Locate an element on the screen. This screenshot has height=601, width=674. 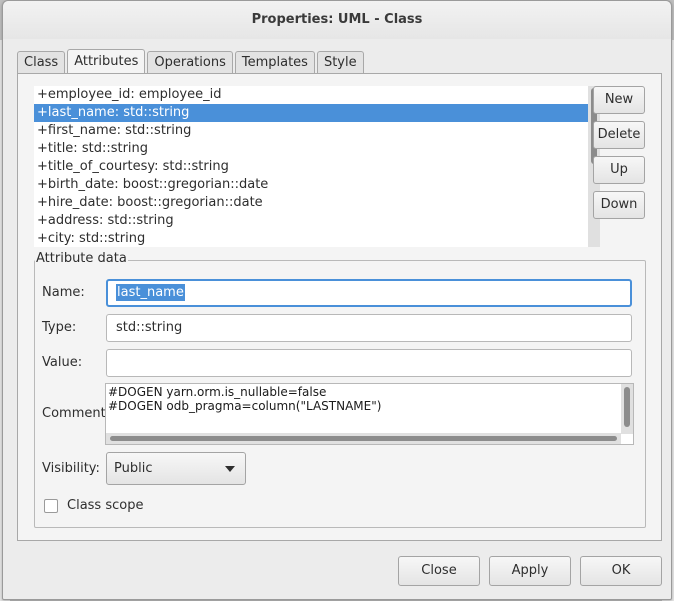
attribute-list-item-selected: +last_name: std::string is located at coordinates (311, 113).